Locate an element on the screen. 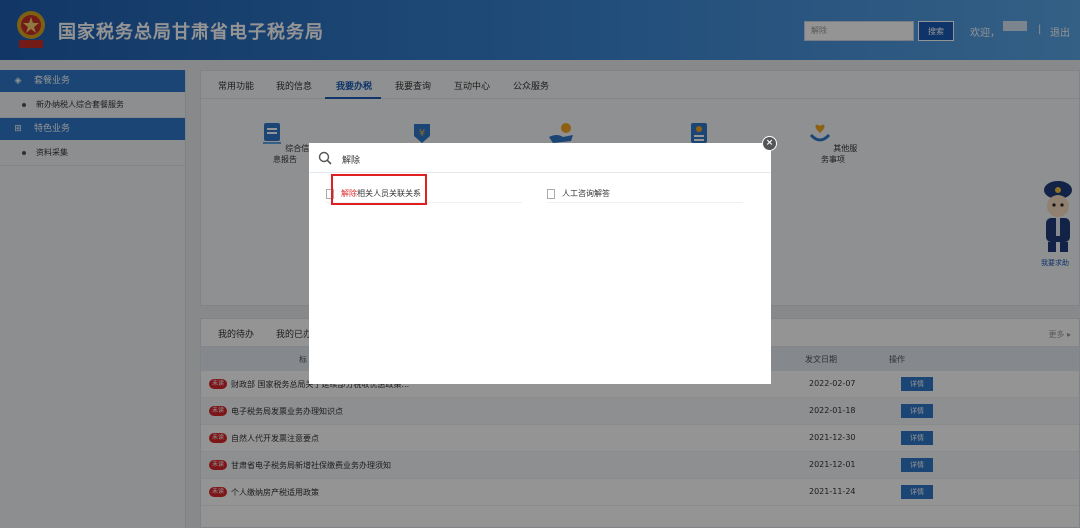 The width and height of the screenshot is (1080, 528). close-modal-button: × is located at coordinates (769, 143).